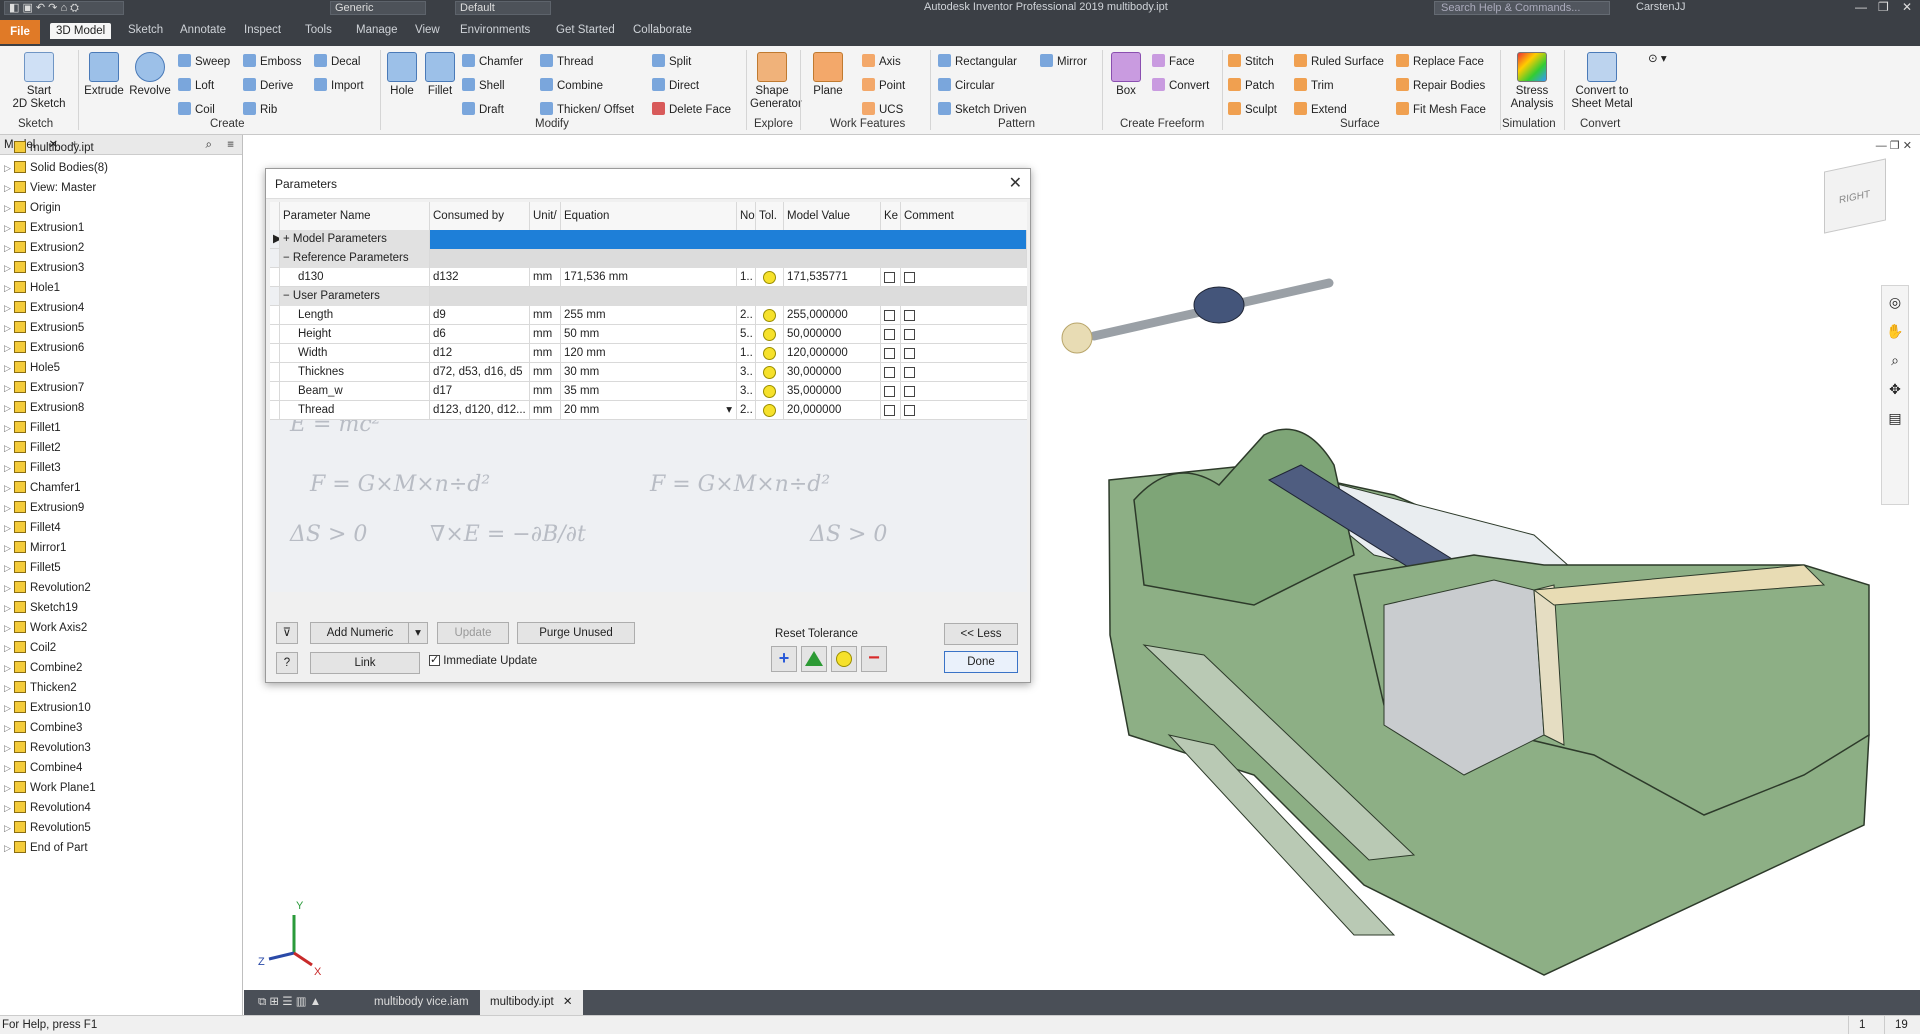  What do you see at coordinates (503, 8) in the screenshot?
I see `appearance-dropdown: Default` at bounding box center [503, 8].